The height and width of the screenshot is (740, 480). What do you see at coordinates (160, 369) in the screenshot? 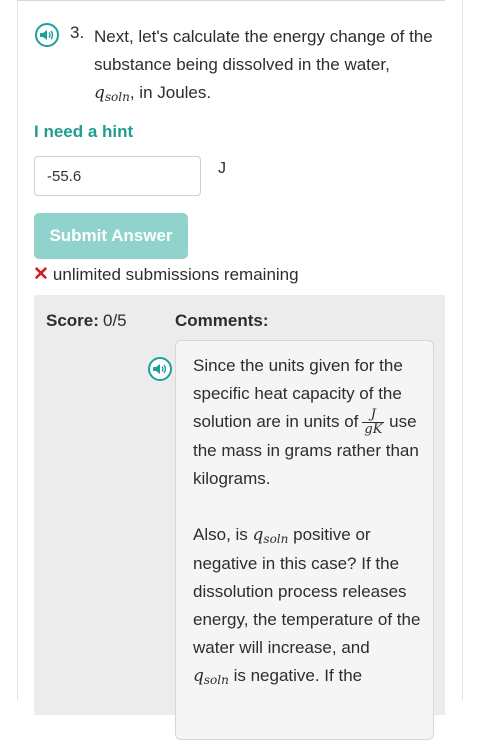
I see `comment-speaker-icon` at bounding box center [160, 369].